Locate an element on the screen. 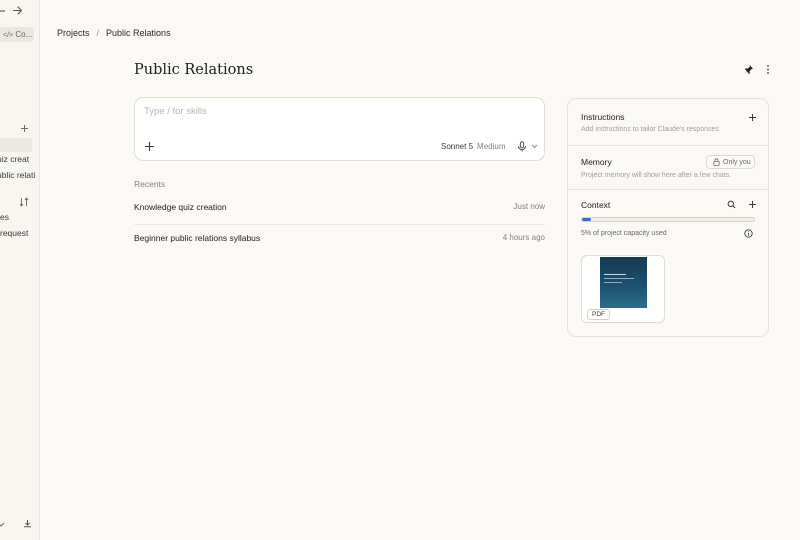  info-icon is located at coordinates (748, 233).